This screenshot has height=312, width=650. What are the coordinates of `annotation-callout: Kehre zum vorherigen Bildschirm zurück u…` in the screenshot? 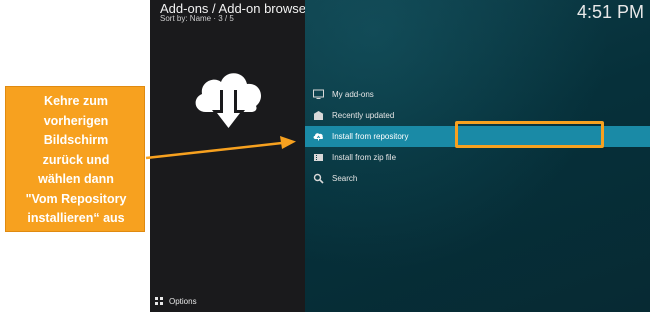 It's located at (75, 159).